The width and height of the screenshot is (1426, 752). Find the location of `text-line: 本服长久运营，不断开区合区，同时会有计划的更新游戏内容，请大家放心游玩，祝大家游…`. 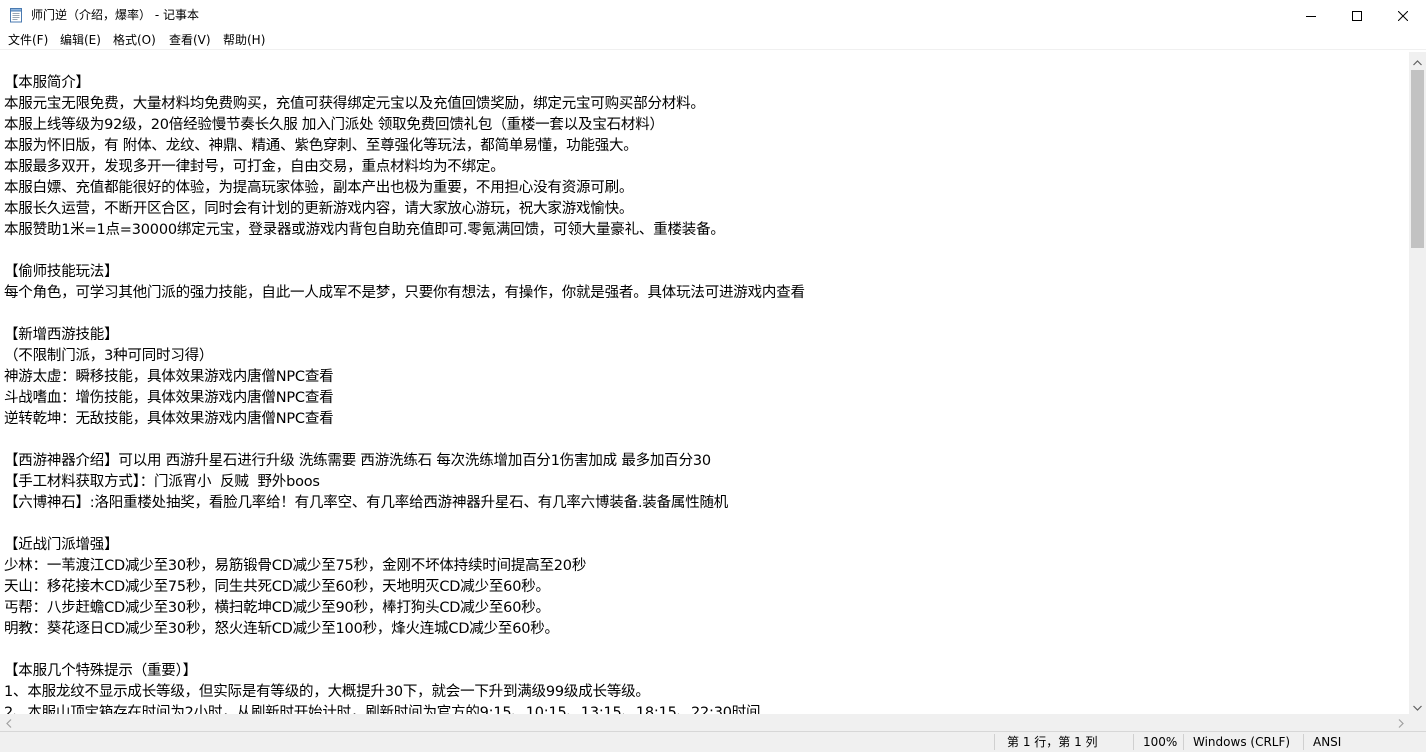

text-line: 本服长久运营，不断开区合区，同时会有计划的更新游戏内容，请大家放心游玩，祝大家游… is located at coordinates (404, 209).